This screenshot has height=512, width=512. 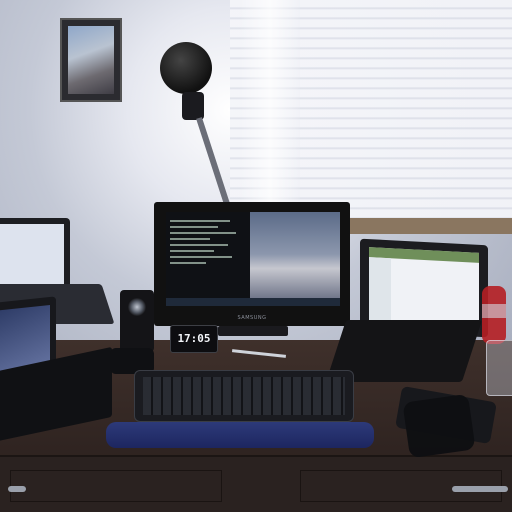 I want to click on clock-time: 17:05, so click(x=194, y=338).